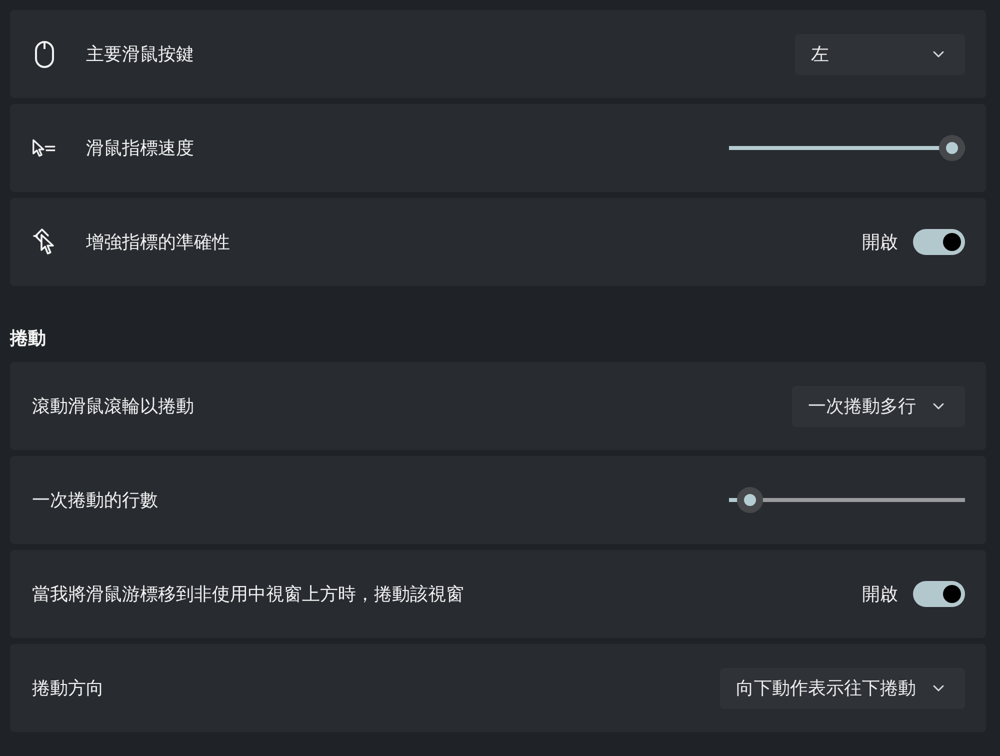 This screenshot has width=1000, height=756. I want to click on setting-label: 當我將滑鼠游標移到非使用中視窗上方時，捲動該視窗, so click(248, 594).